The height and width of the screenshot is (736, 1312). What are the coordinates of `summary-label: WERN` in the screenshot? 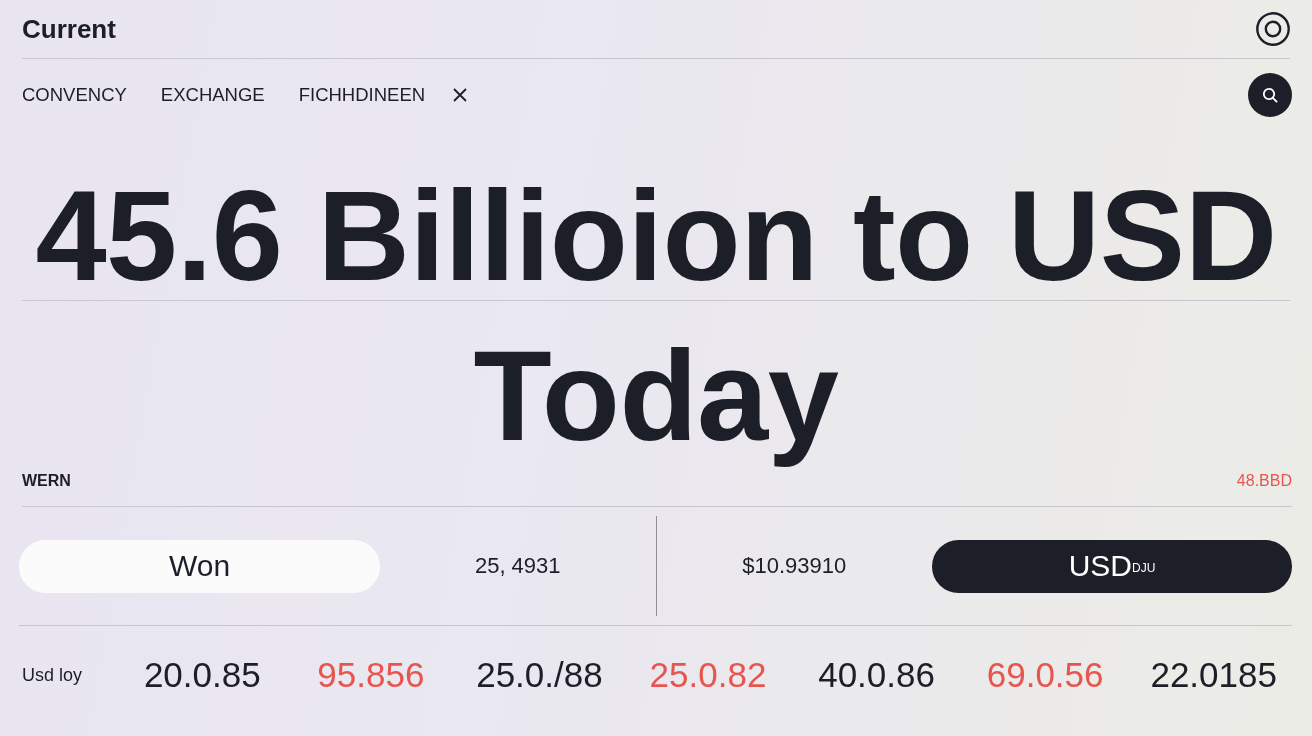 It's located at (46, 481).